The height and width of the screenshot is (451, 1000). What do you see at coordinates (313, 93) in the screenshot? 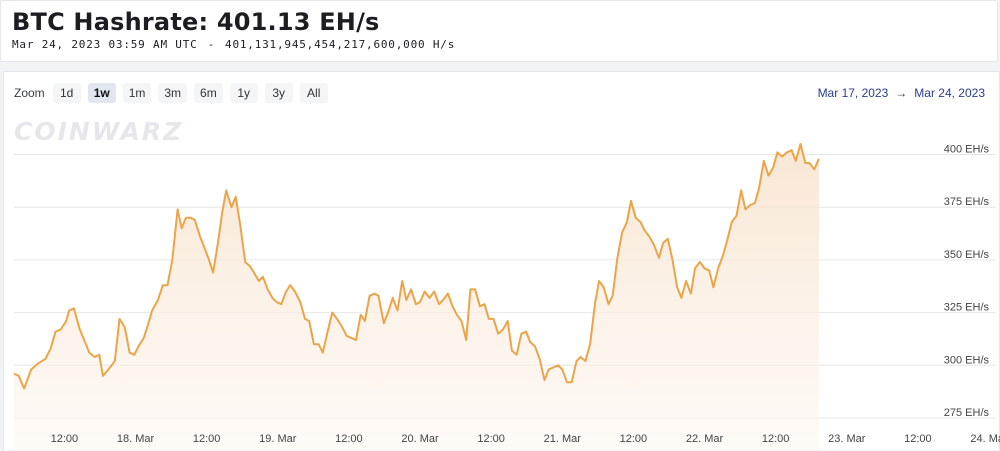
I see `zoom-all-button: All` at bounding box center [313, 93].